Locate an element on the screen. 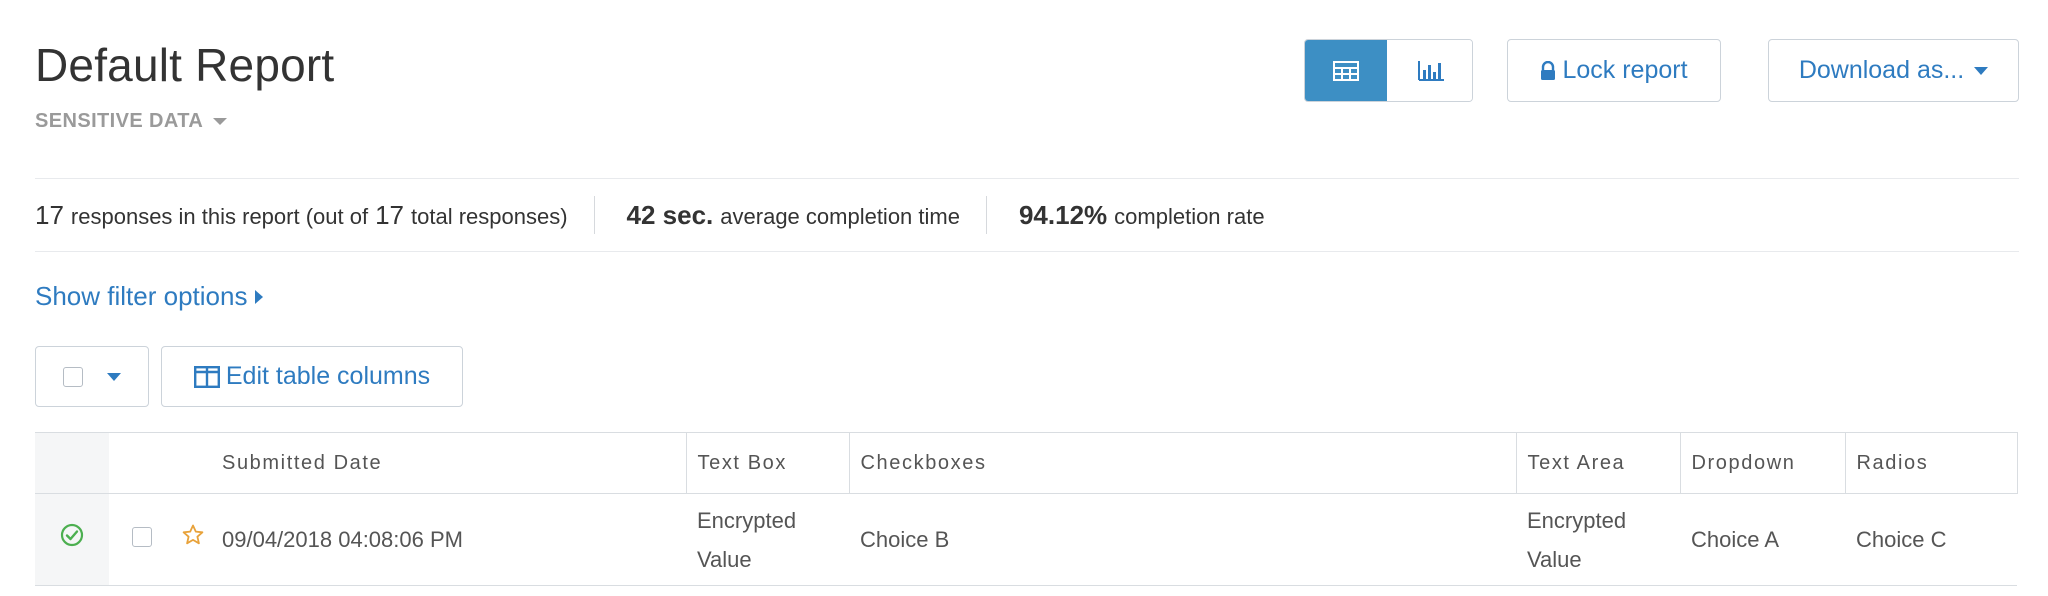  lock-report-button: Lock report is located at coordinates (1614, 70).